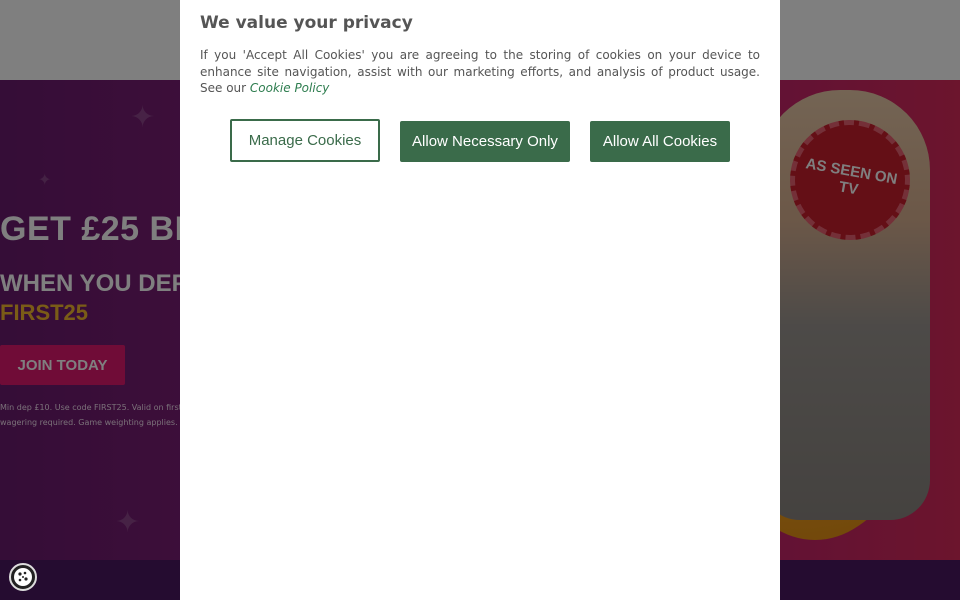  I want to click on allow-necessary-button: Allow Necessary Only, so click(485, 141).